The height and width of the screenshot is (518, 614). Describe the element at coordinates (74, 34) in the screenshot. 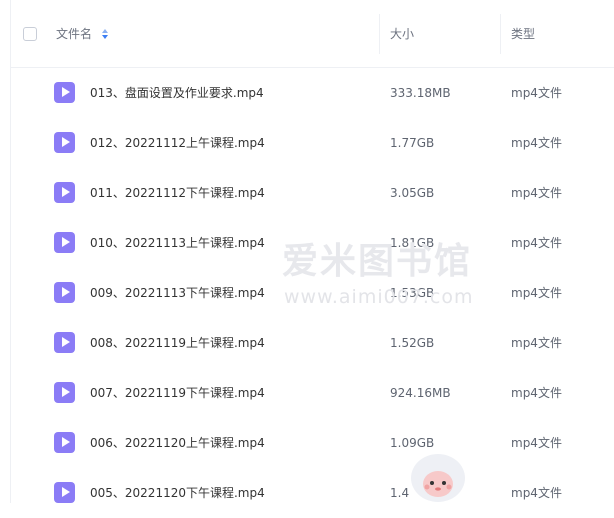

I see `column-header-name-label: 文件名` at that location.